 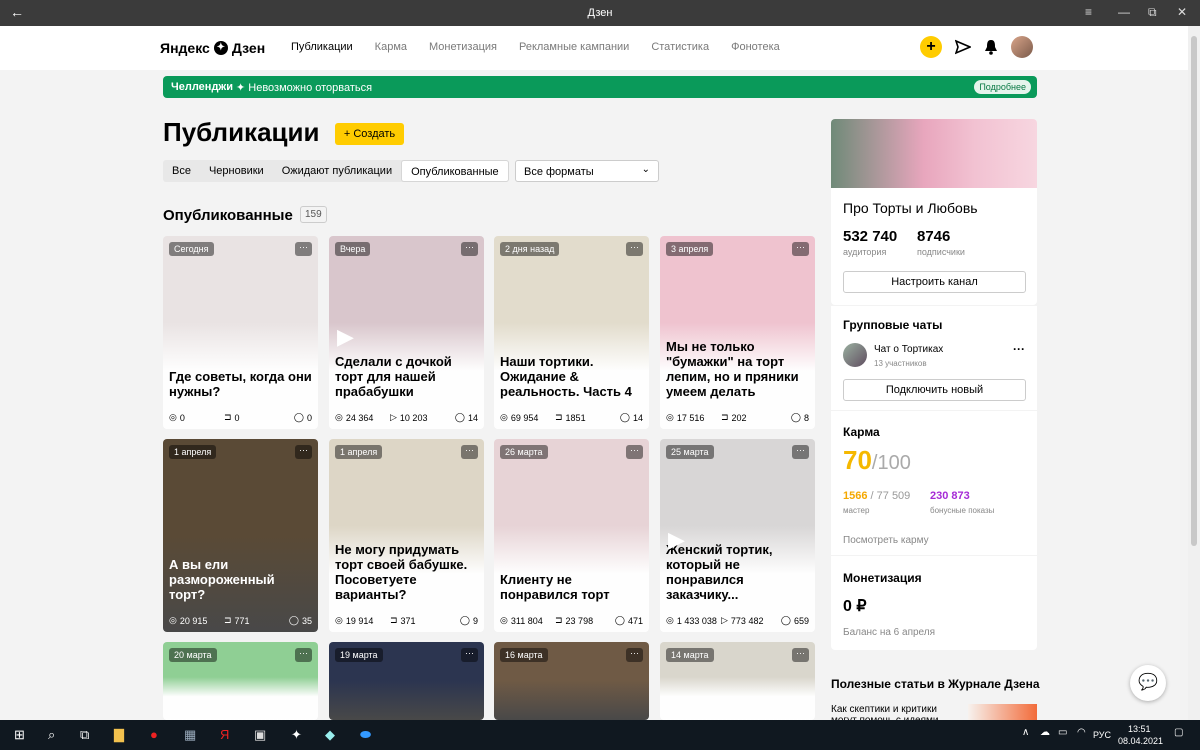 I want to click on channel-cover, so click(x=934, y=153).